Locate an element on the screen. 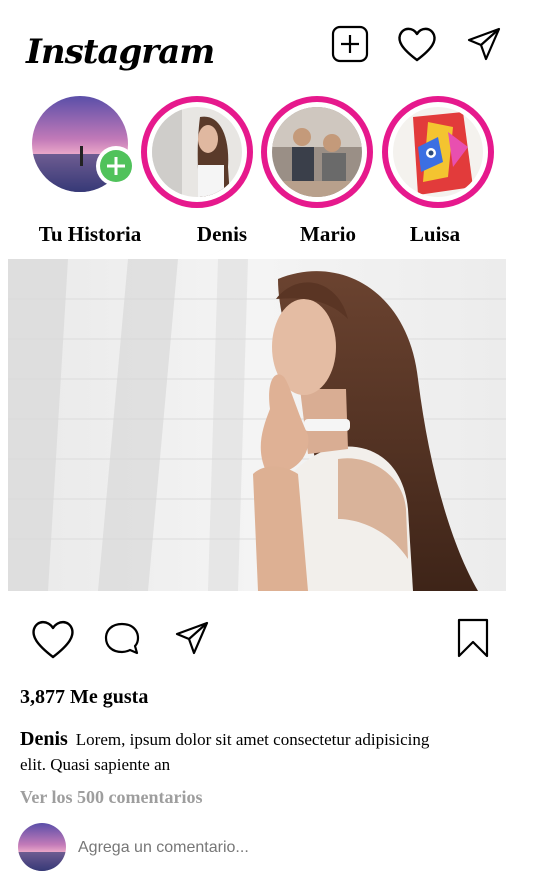  send-icon is located at coordinates (484, 44).